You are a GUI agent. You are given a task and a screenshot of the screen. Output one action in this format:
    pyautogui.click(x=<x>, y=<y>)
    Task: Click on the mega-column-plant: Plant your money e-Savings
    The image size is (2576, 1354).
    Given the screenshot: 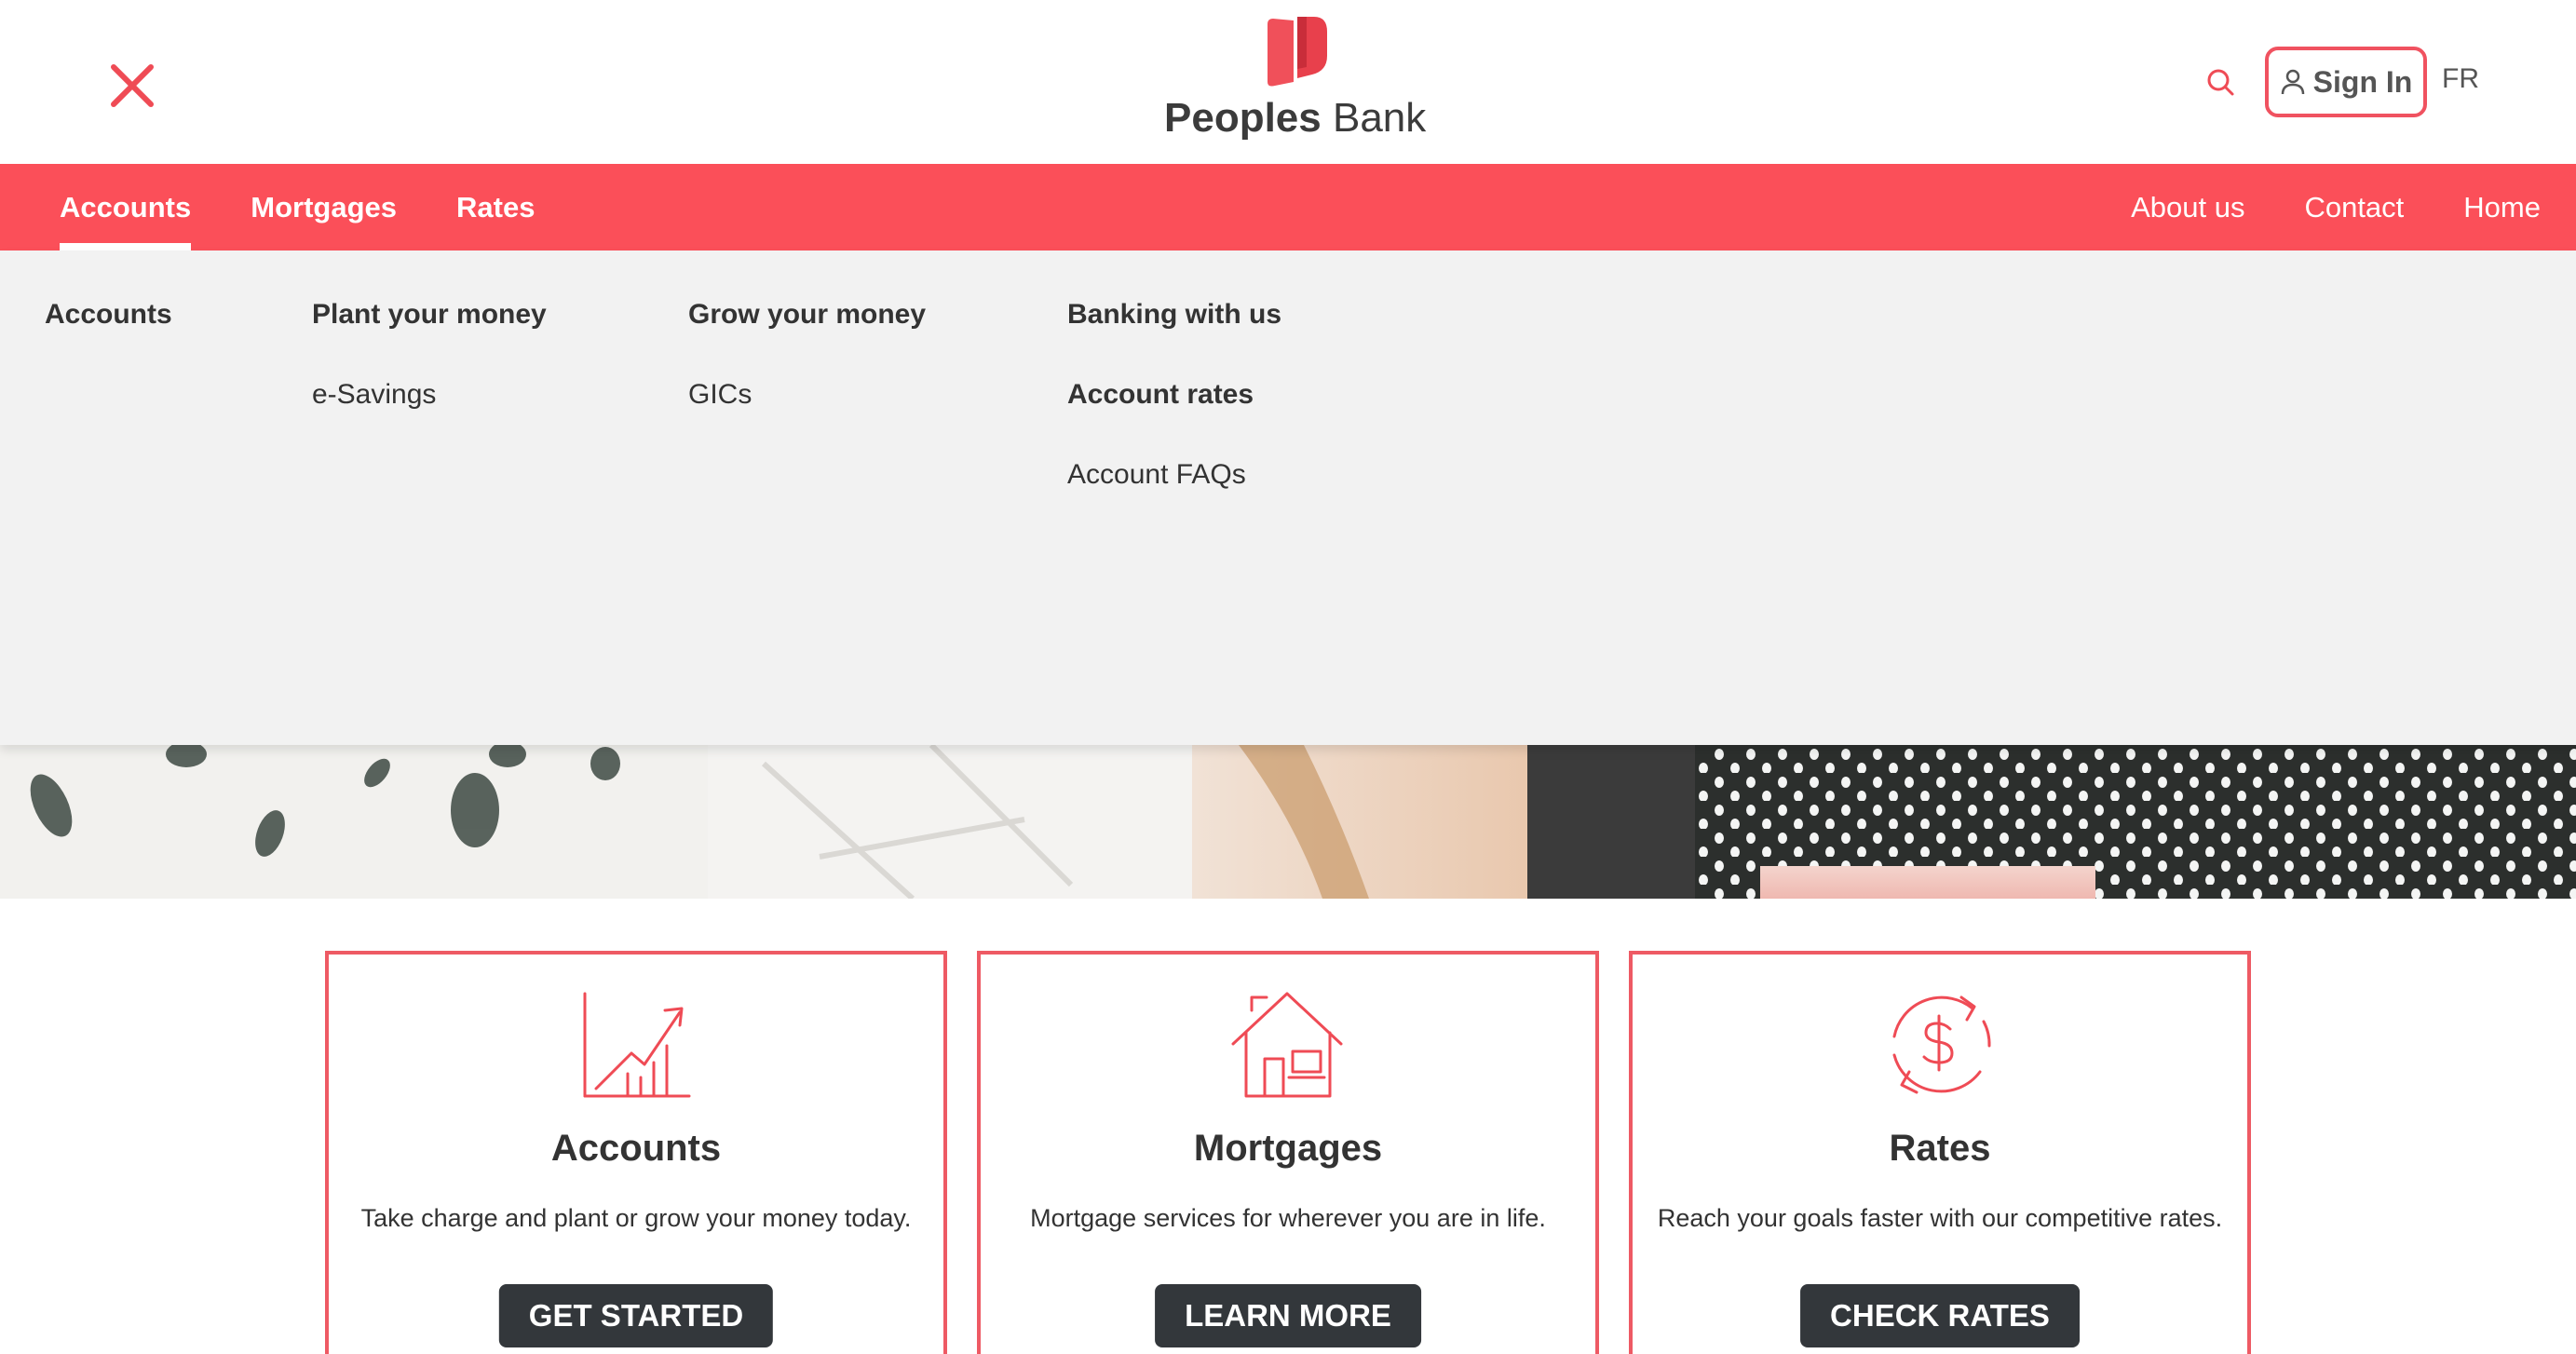 What is the action you would take?
    pyautogui.click(x=429, y=355)
    